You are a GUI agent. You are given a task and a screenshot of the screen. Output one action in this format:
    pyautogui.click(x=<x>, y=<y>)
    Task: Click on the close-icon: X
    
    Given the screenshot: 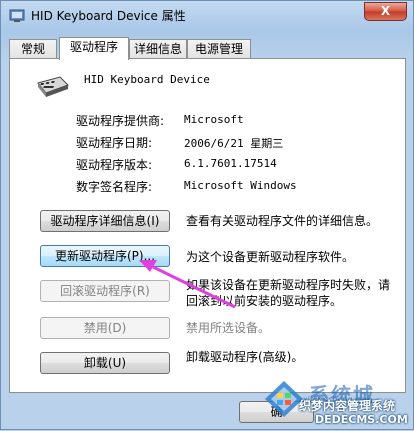 What is the action you would take?
    pyautogui.click(x=385, y=11)
    